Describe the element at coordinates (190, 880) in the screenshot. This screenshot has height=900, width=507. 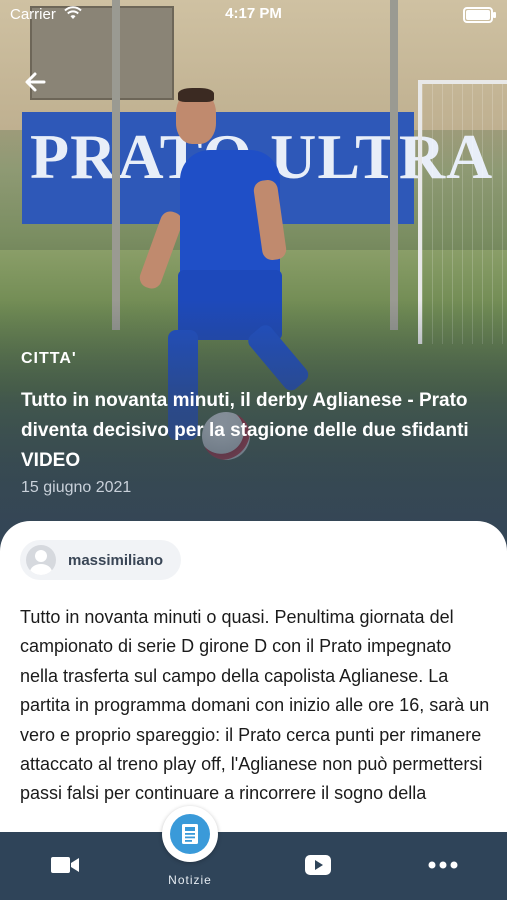
I see `tab-notizie-label: Notizie` at that location.